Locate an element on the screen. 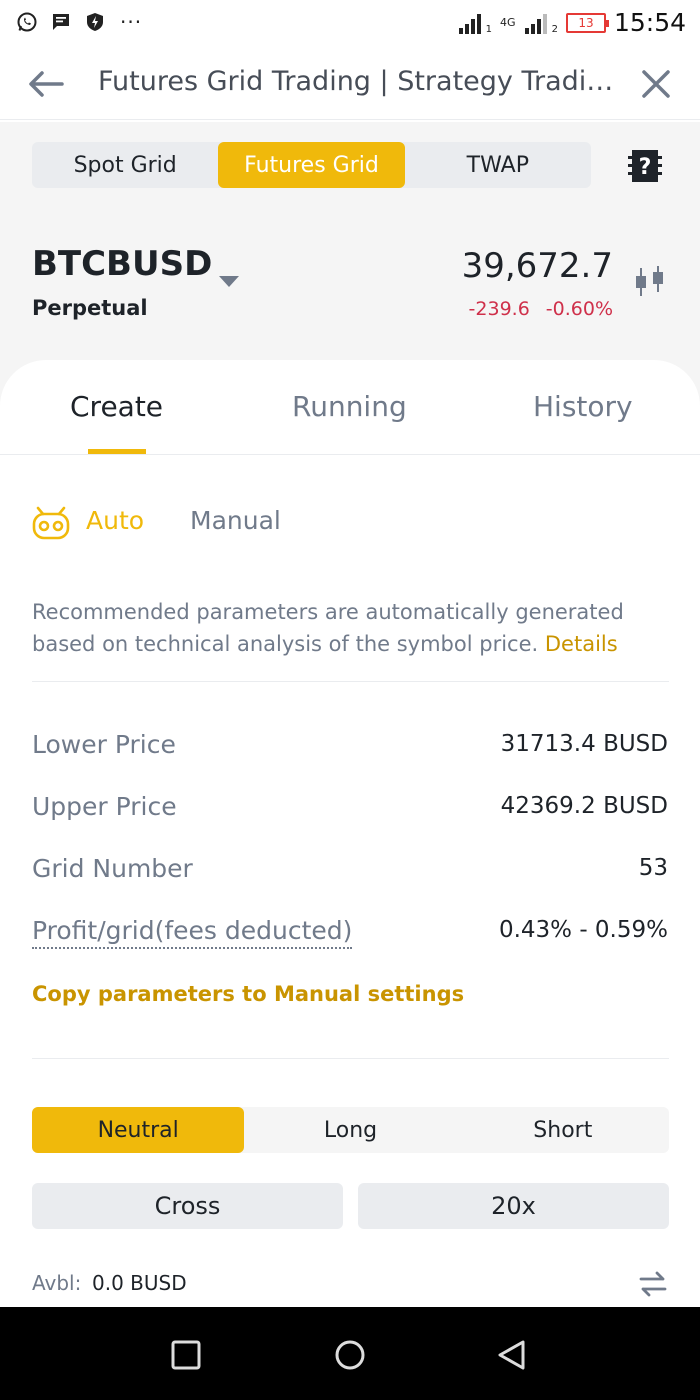 The image size is (700, 1400). battery-icon: 13 is located at coordinates (587, 22).